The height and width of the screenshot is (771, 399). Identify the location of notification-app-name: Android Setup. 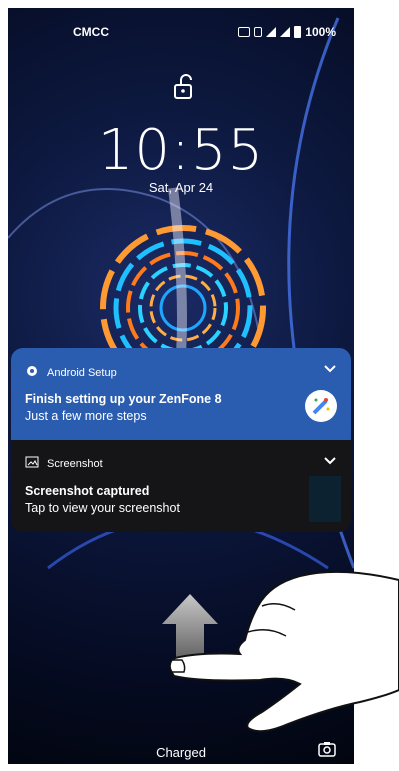
(82, 372).